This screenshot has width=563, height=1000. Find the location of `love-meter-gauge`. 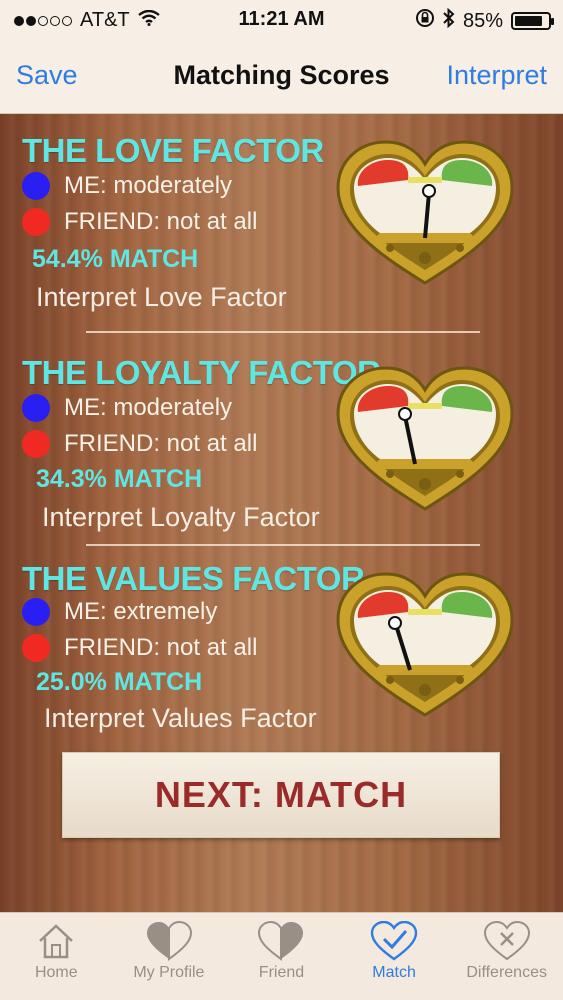

love-meter-gauge is located at coordinates (425, 212).